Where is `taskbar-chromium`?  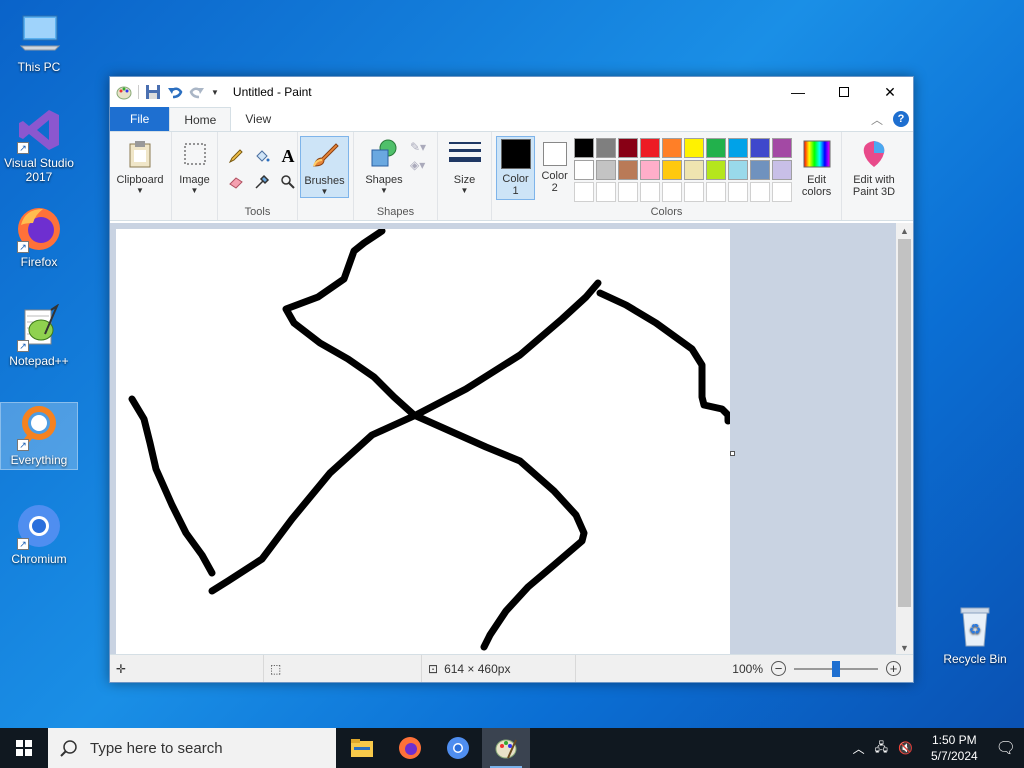
taskbar-chromium is located at coordinates (458, 748).